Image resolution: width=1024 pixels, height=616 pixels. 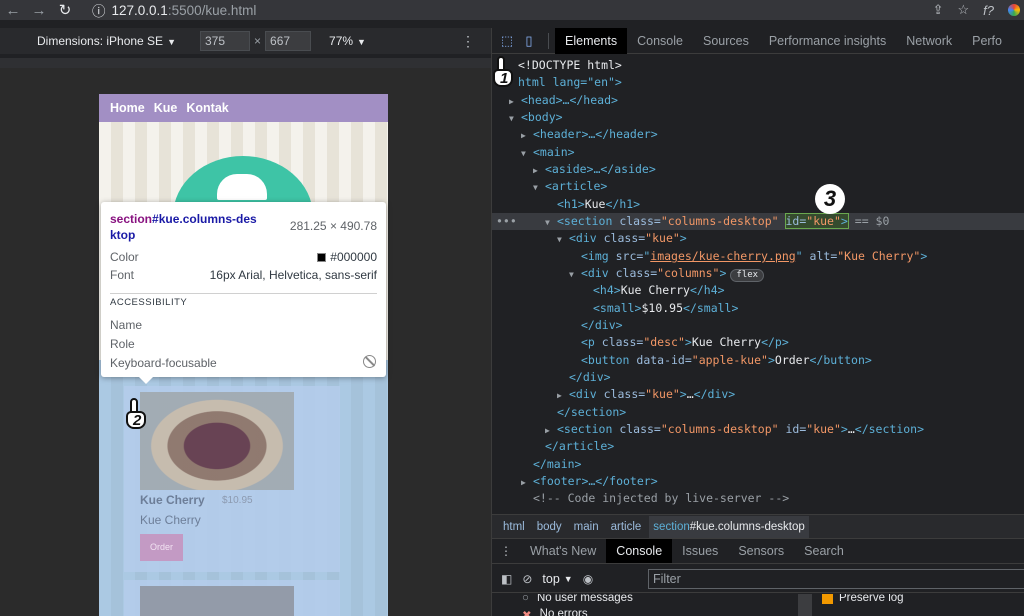 I want to click on share-icon: ⇪, so click(x=938, y=10).